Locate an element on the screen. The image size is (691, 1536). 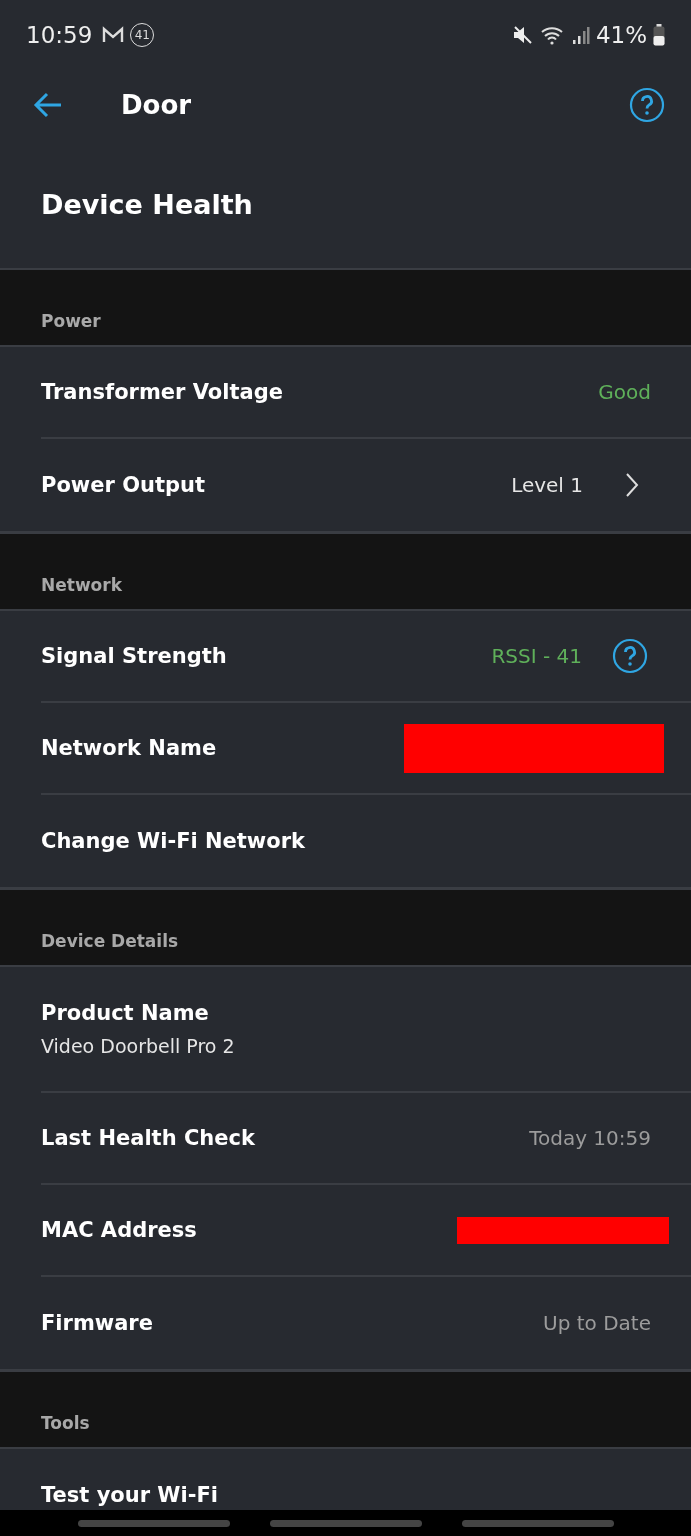
settings-row: Test your Wi-Fi is located at coordinates (366, 1479).